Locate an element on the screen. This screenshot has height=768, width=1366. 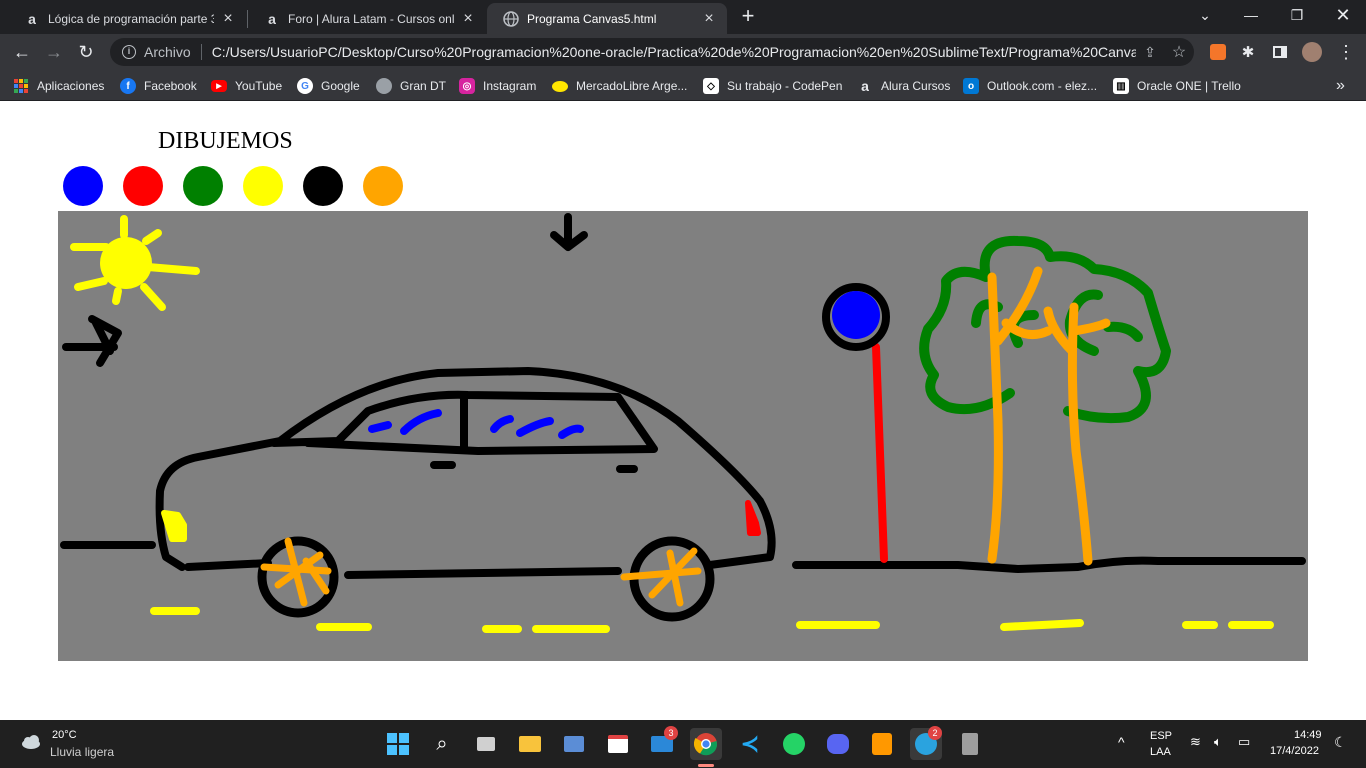
bookmark-label: YouTube is located at coordinates (259, 86).